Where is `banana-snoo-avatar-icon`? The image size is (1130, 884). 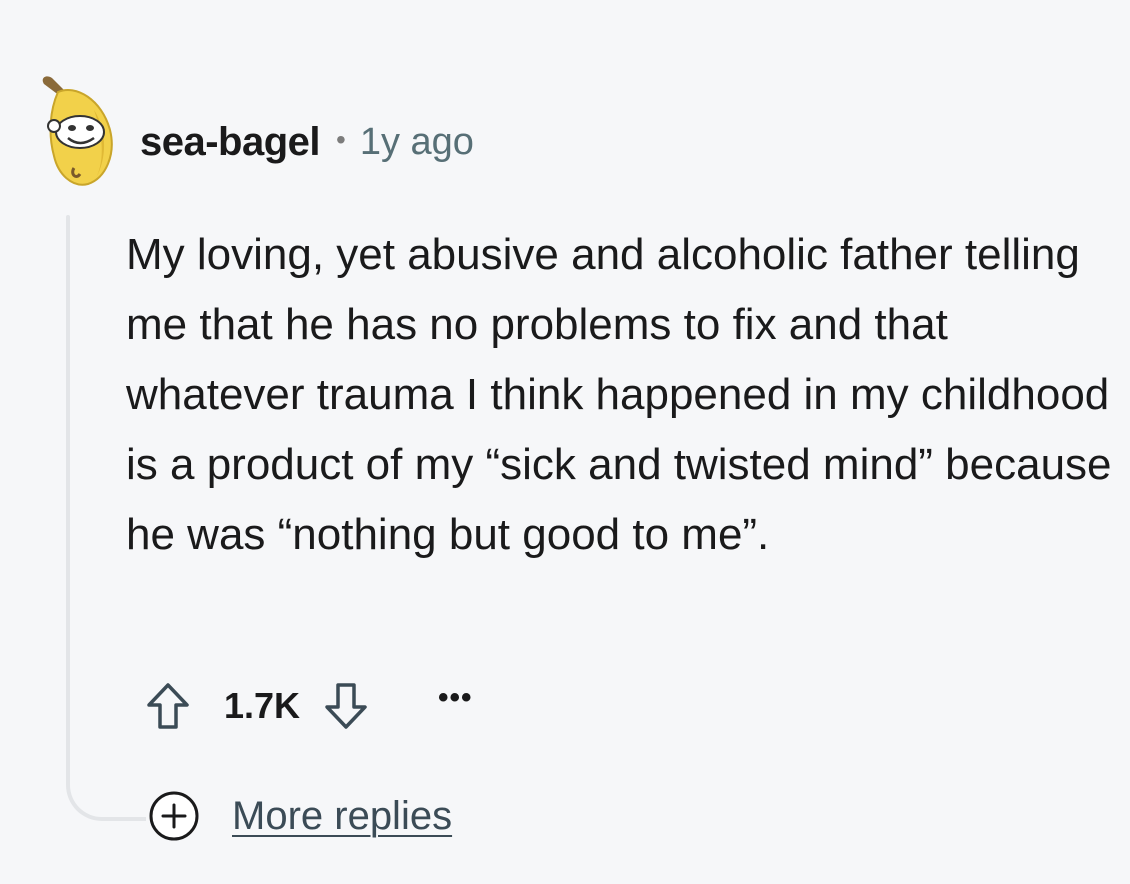 banana-snoo-avatar-icon is located at coordinates (77, 131).